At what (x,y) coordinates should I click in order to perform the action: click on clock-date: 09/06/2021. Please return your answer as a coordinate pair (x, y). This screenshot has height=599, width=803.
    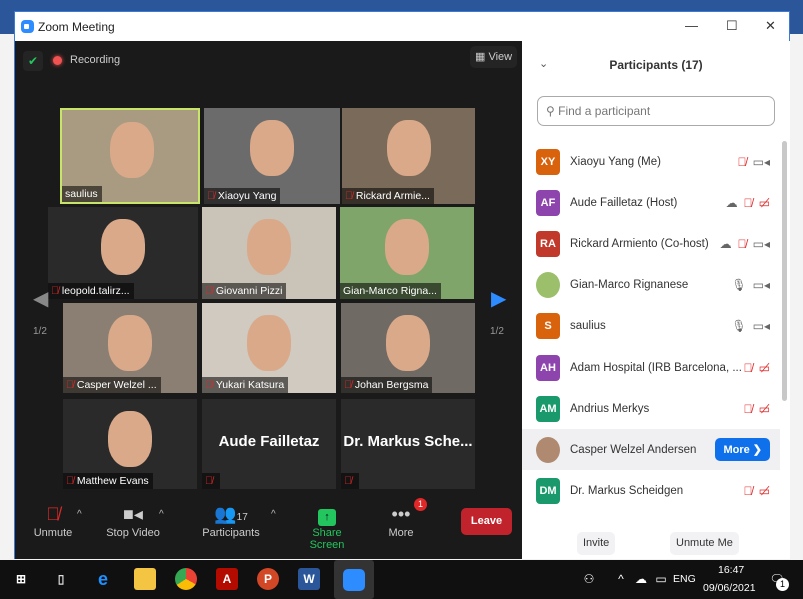
    Looking at the image, I should click on (729, 588).